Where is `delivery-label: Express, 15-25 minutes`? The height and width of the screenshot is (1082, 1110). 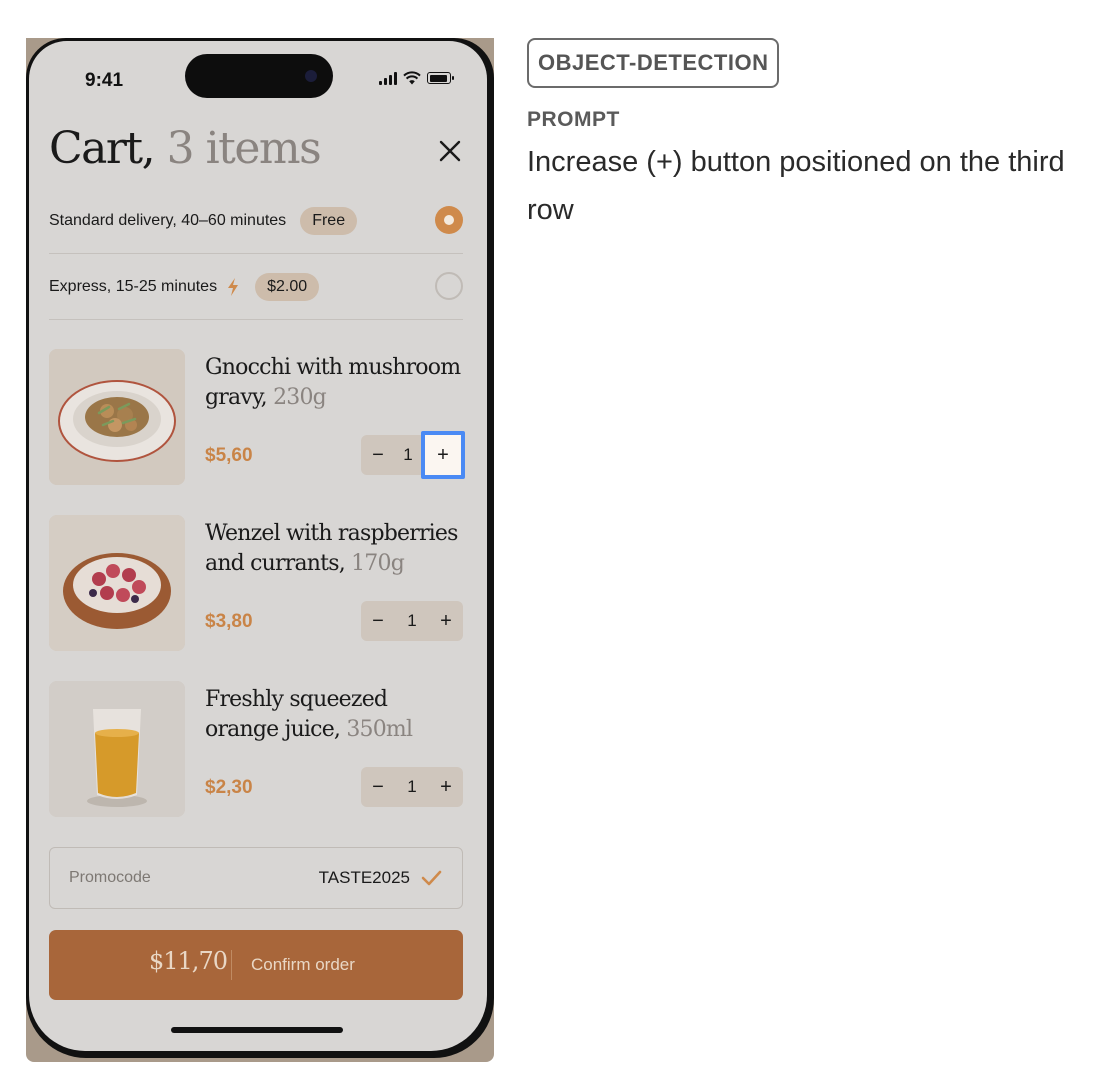
delivery-label: Express, 15-25 minutes is located at coordinates (133, 286).